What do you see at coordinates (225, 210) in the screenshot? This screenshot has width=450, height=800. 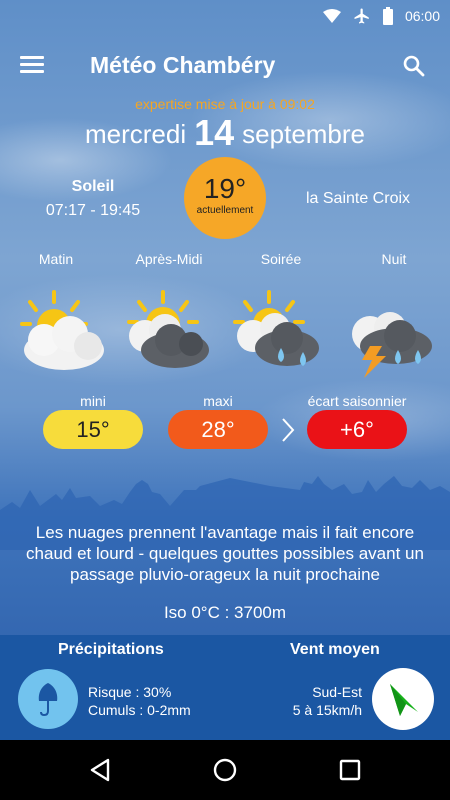 I see `current-label: actuellement` at bounding box center [225, 210].